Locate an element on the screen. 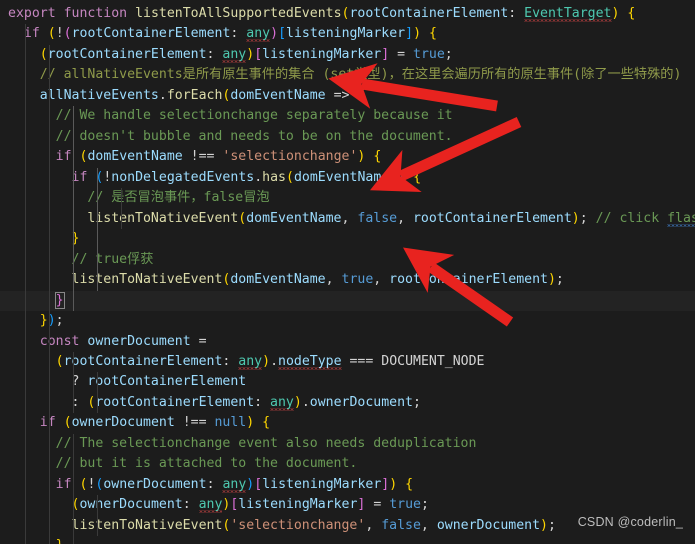  token-comment-cn: // true俘获 is located at coordinates (112, 259).